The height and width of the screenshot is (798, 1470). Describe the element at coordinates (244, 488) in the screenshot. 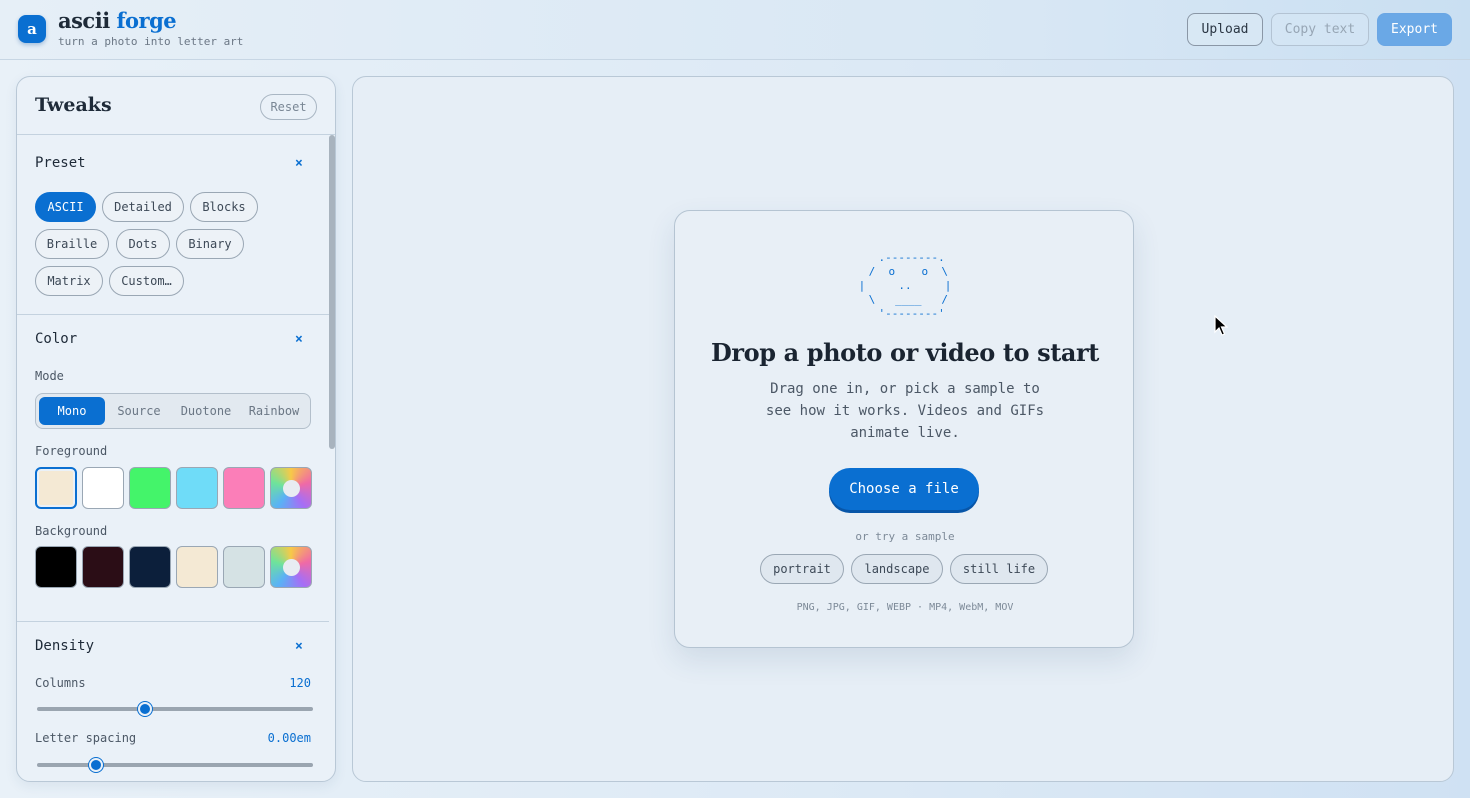

I see `foreground-swatch-pink` at that location.